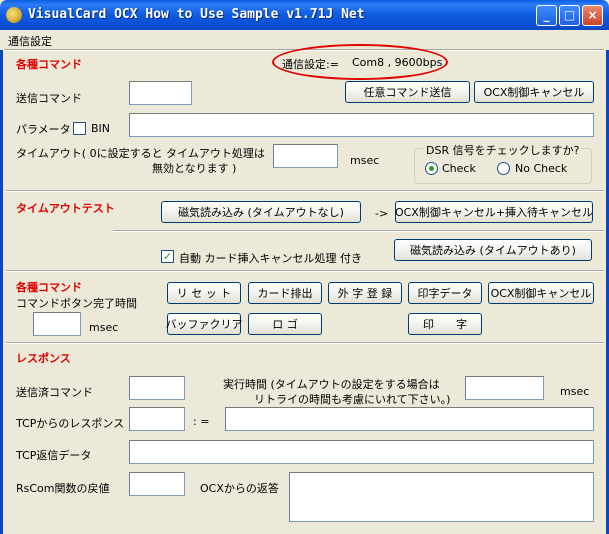 Image resolution: width=609 pixels, height=534 pixels. I want to click on arrow-label: ->, so click(382, 213).